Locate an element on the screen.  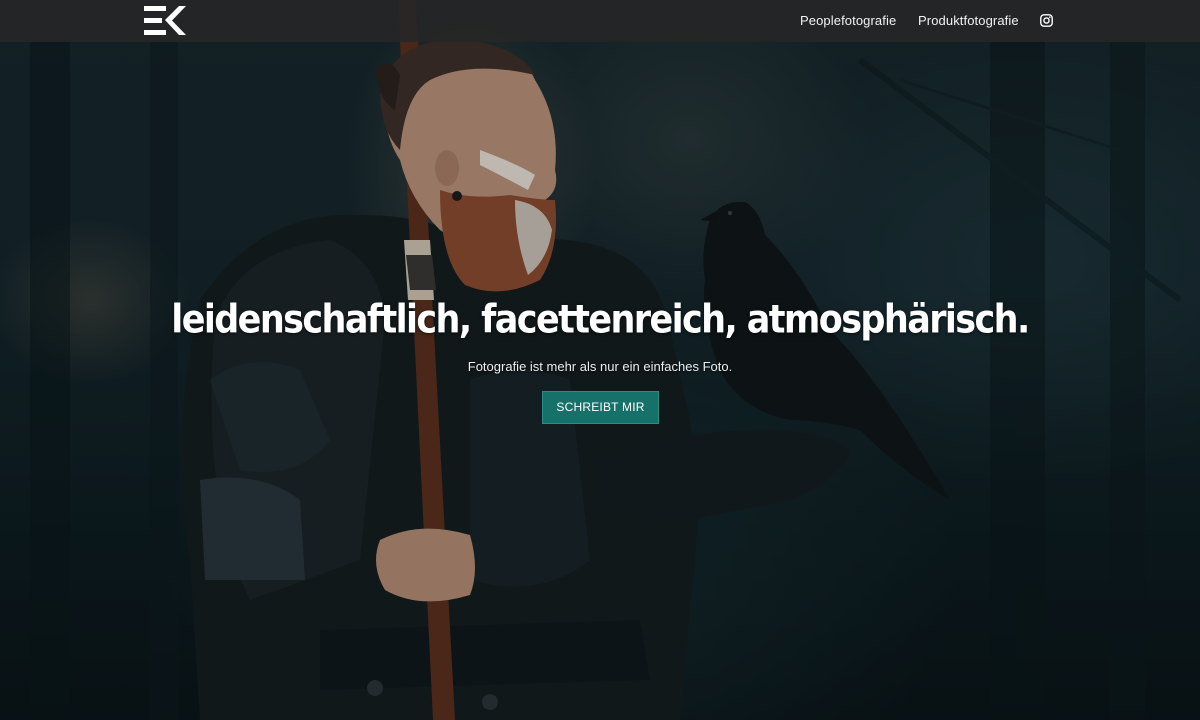
top-navigation-bar: Peoplefotografie Produktfotografie is located at coordinates (600, 21).